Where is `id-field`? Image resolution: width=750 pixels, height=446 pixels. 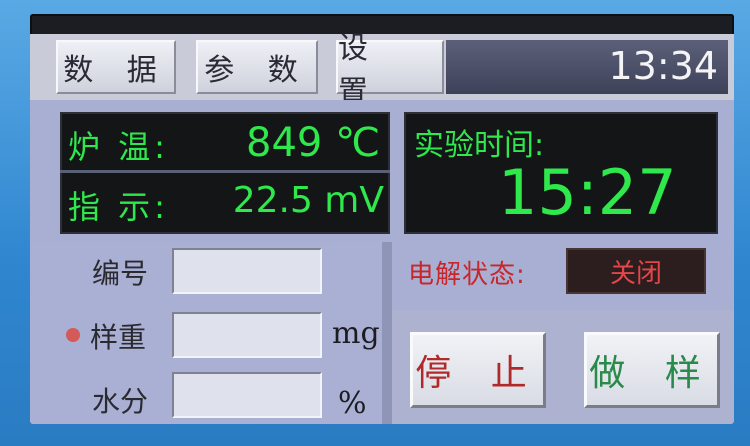
id-field is located at coordinates (247, 271).